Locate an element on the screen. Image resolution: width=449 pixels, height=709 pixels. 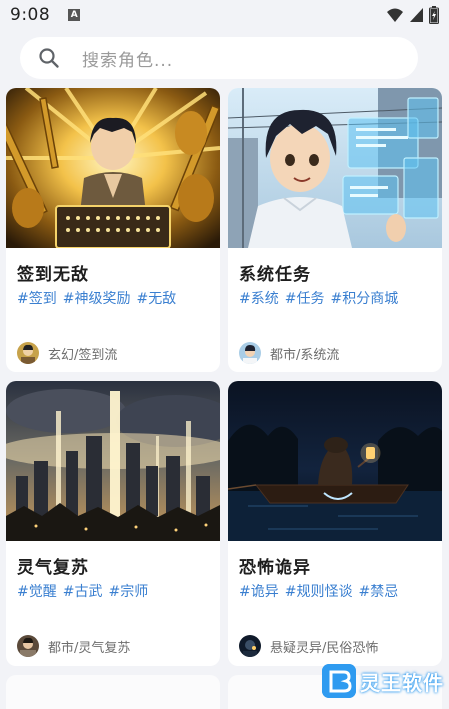
notification-a-icon: A is located at coordinates (74, 15).